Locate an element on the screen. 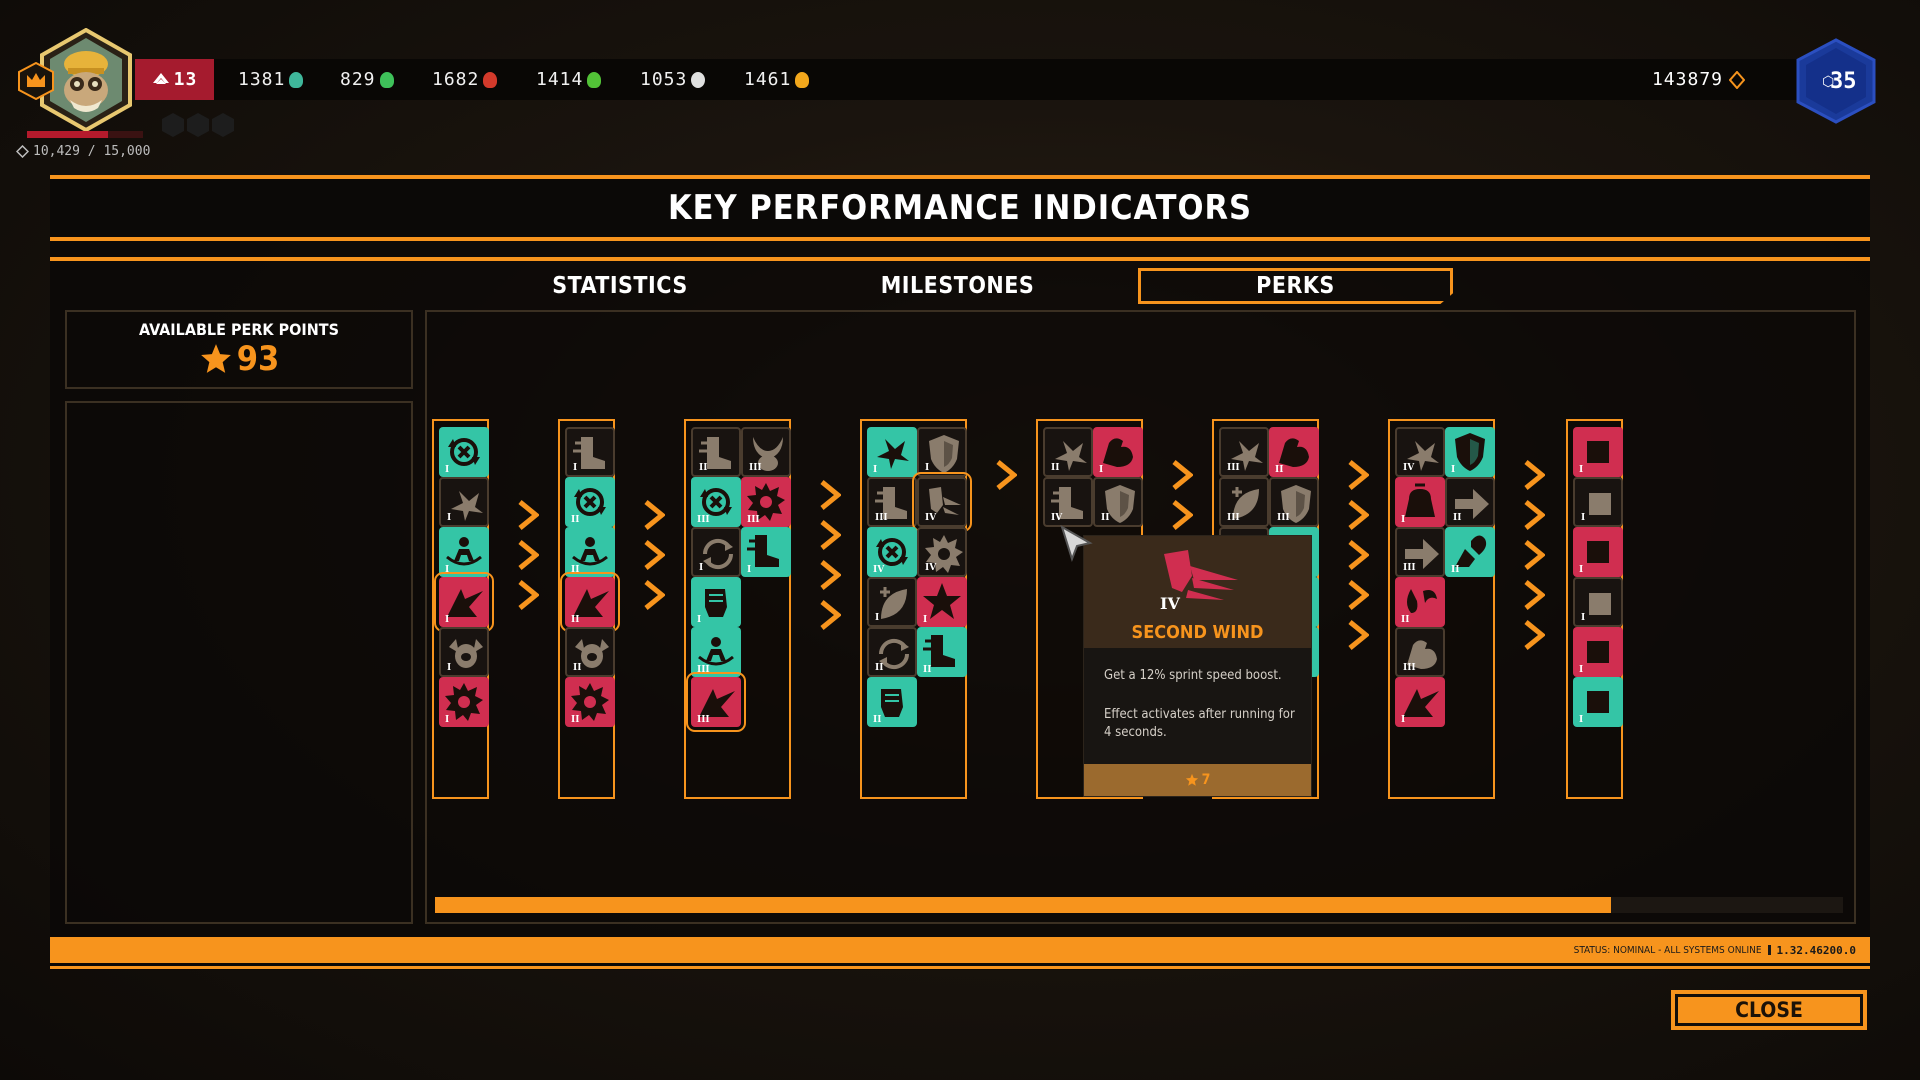 The width and height of the screenshot is (1920, 1080). rank-badge: 13 is located at coordinates (174, 79).